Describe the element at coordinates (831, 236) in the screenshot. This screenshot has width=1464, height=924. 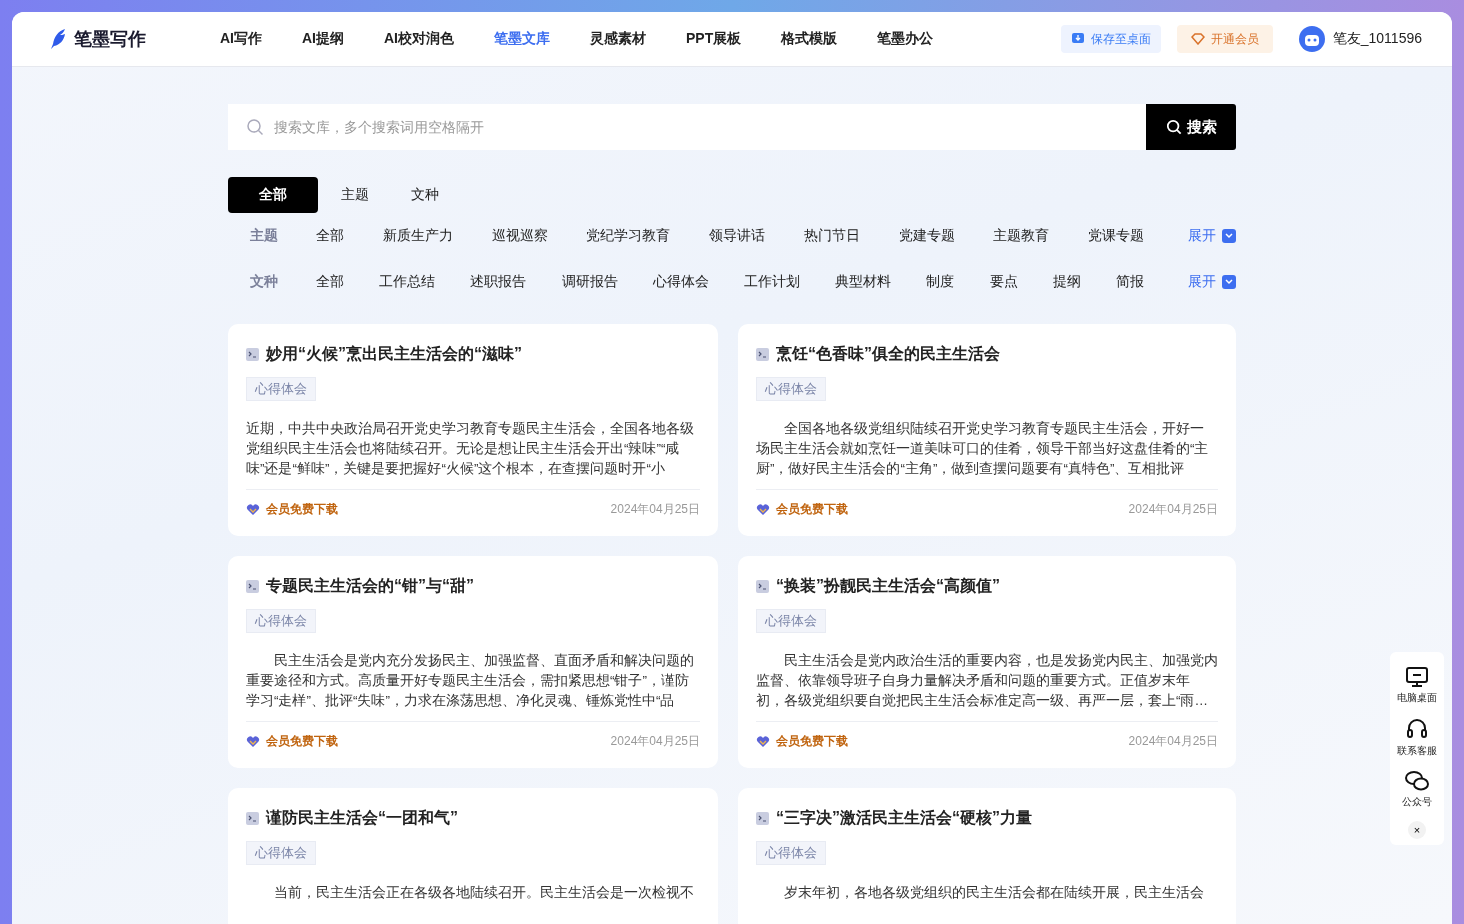
I see `filter-option: 热门节日` at that location.